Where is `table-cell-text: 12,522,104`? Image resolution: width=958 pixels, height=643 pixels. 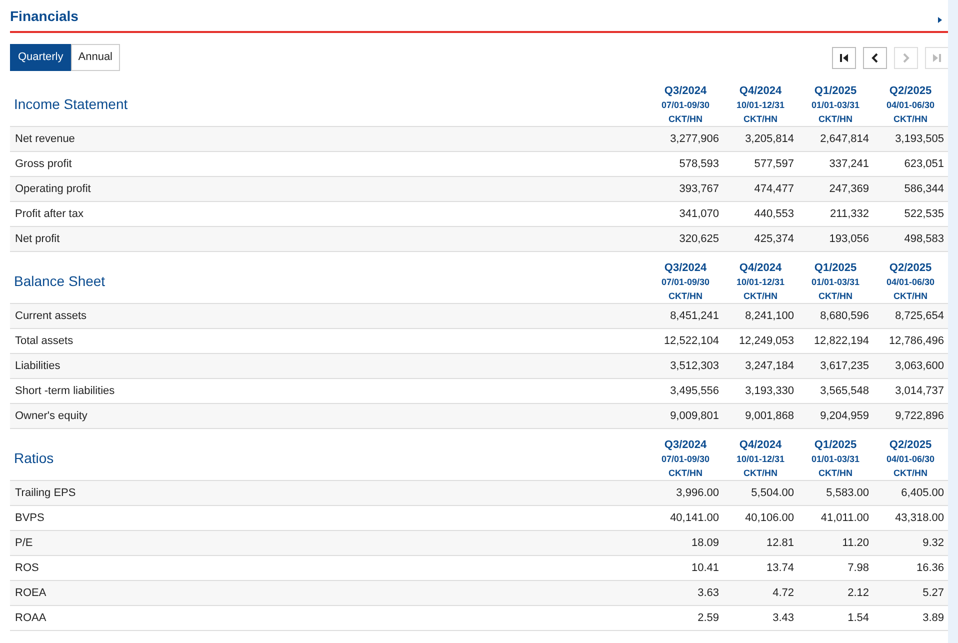
table-cell-text: 12,522,104 is located at coordinates (691, 341).